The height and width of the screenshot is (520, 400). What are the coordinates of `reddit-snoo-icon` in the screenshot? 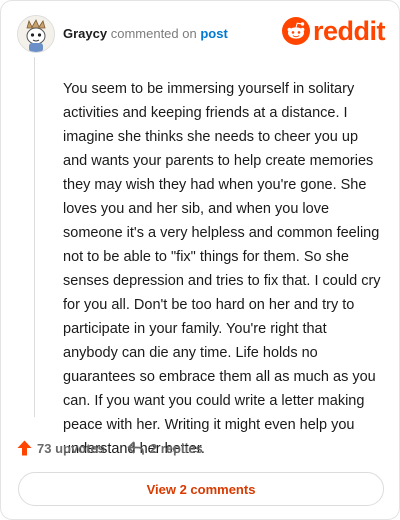 It's located at (295, 31).